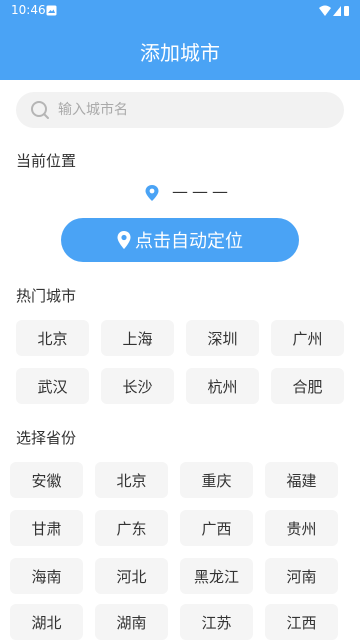 The height and width of the screenshot is (640, 360). What do you see at coordinates (180, 53) in the screenshot?
I see `page-title: 添加城市` at bounding box center [180, 53].